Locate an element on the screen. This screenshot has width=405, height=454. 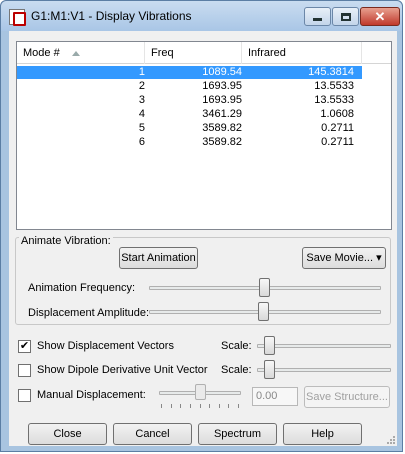
freq-cell: 3461.29 is located at coordinates (222, 114).